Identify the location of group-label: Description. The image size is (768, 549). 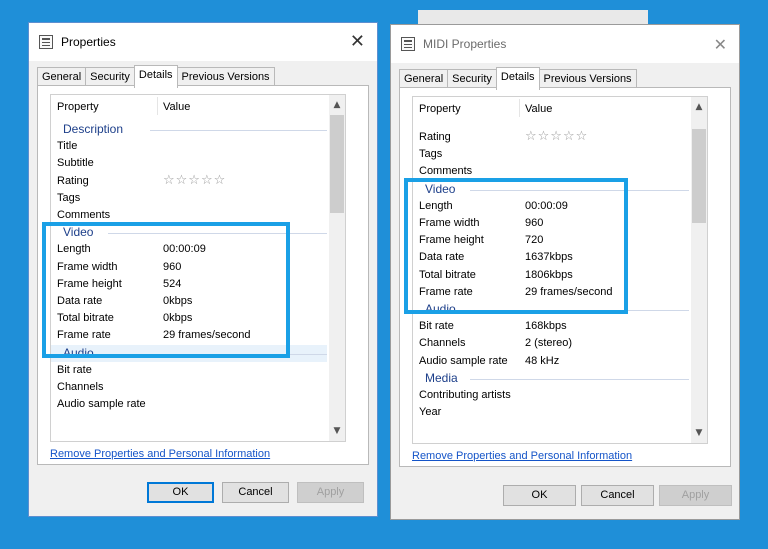
(93, 129).